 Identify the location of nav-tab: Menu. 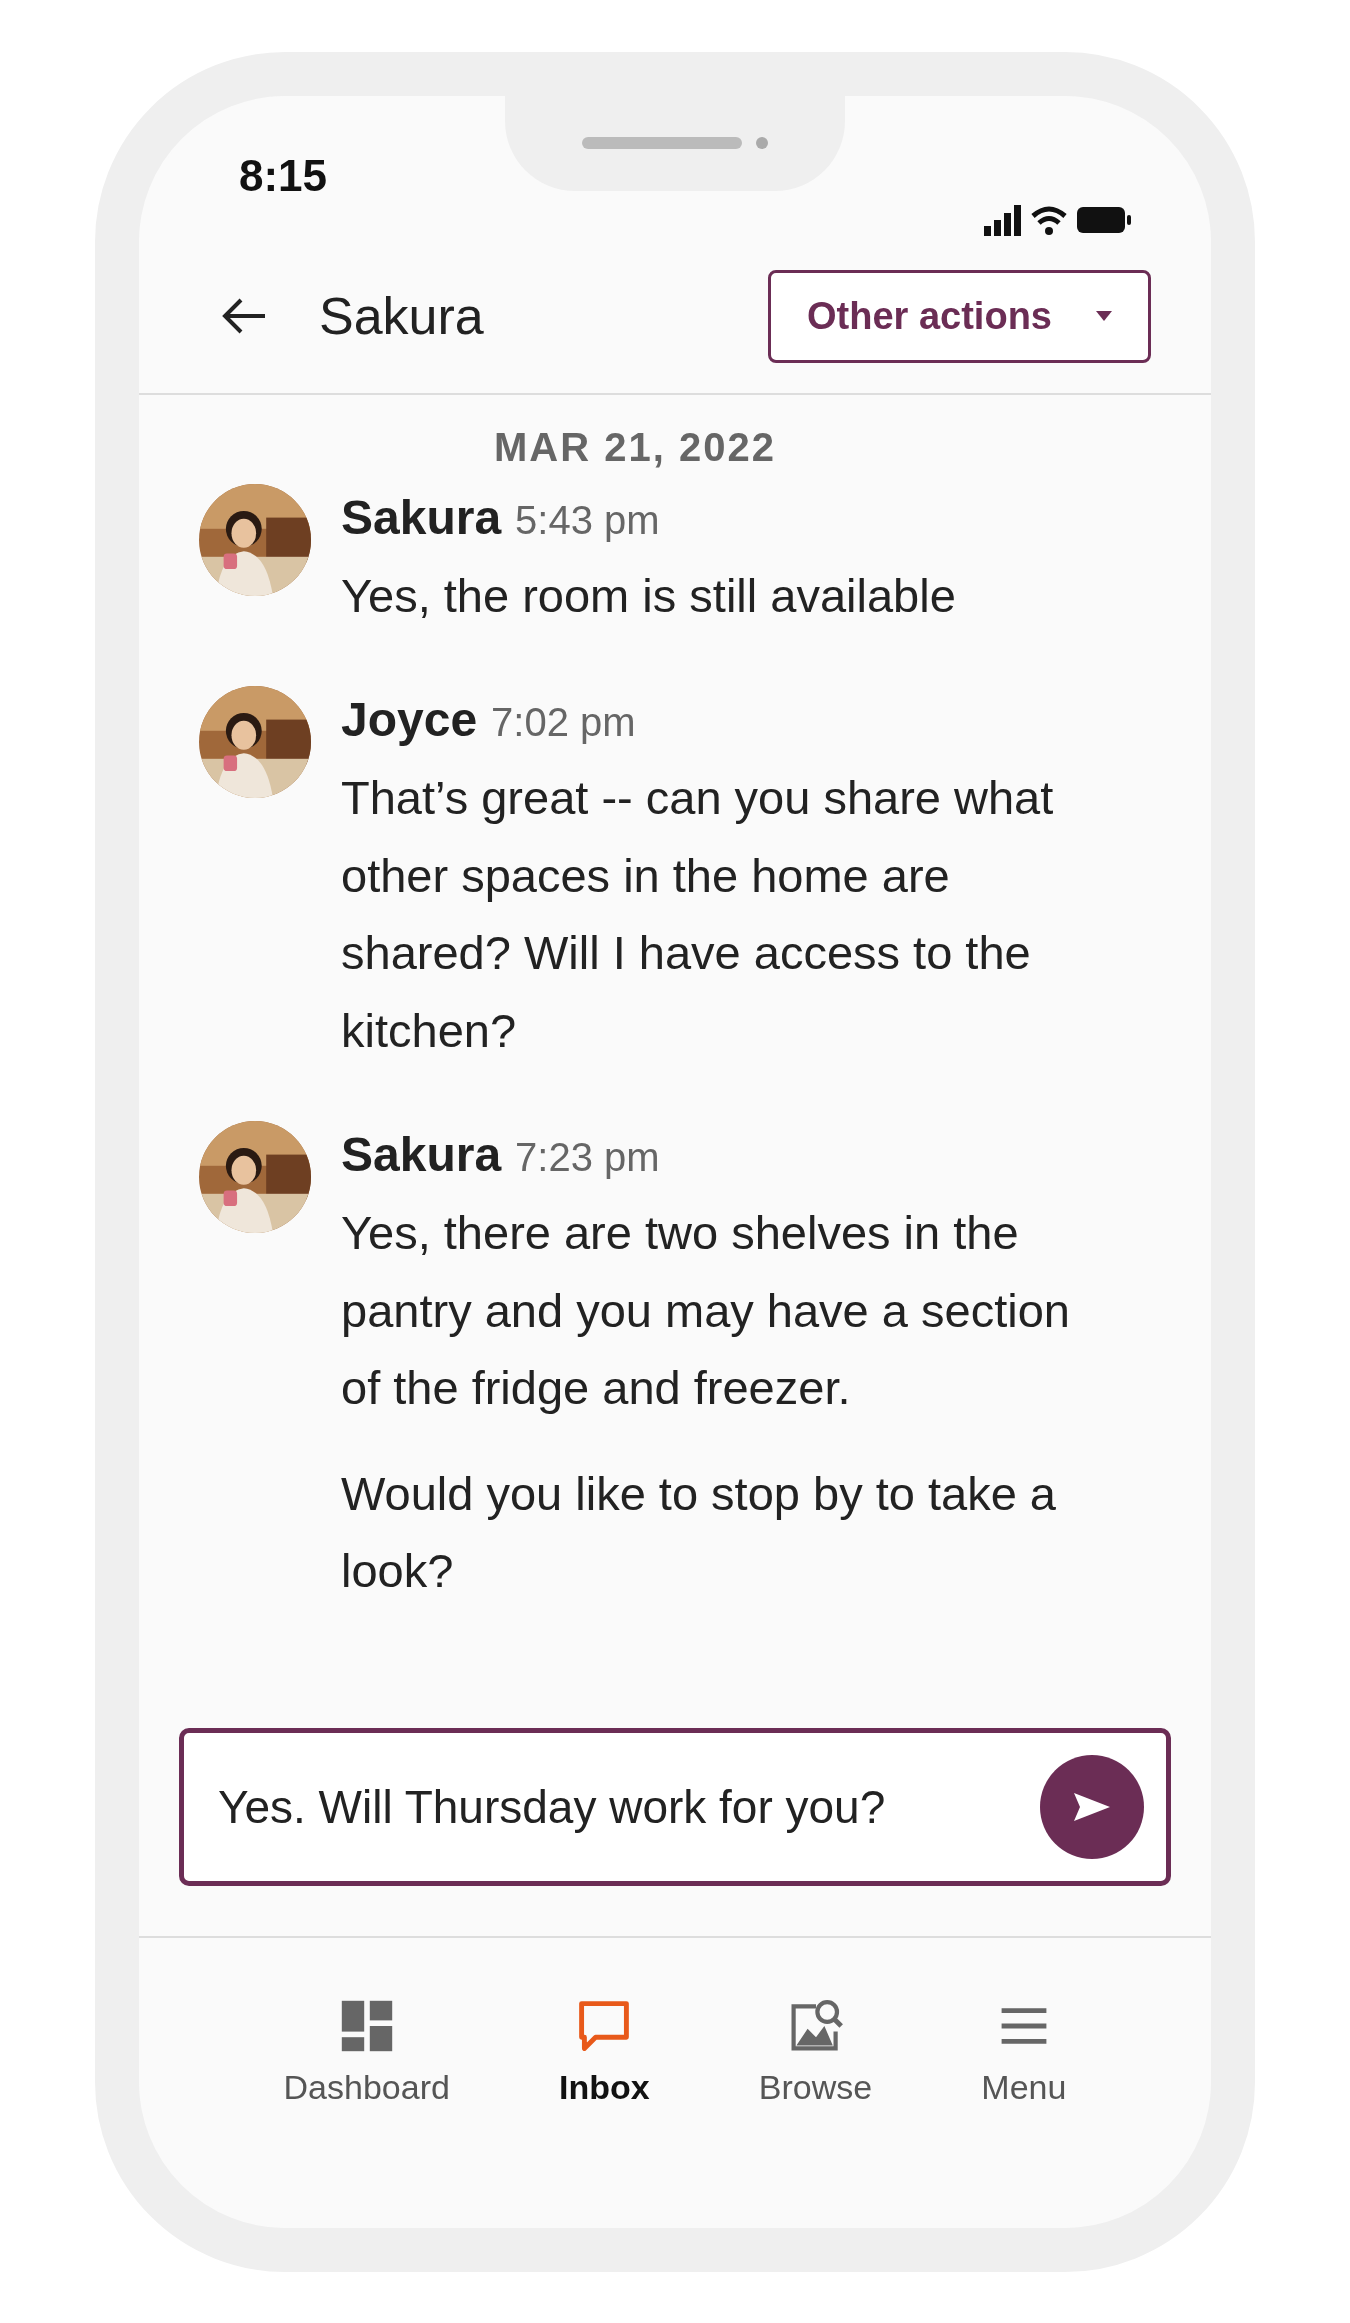
(1024, 2052).